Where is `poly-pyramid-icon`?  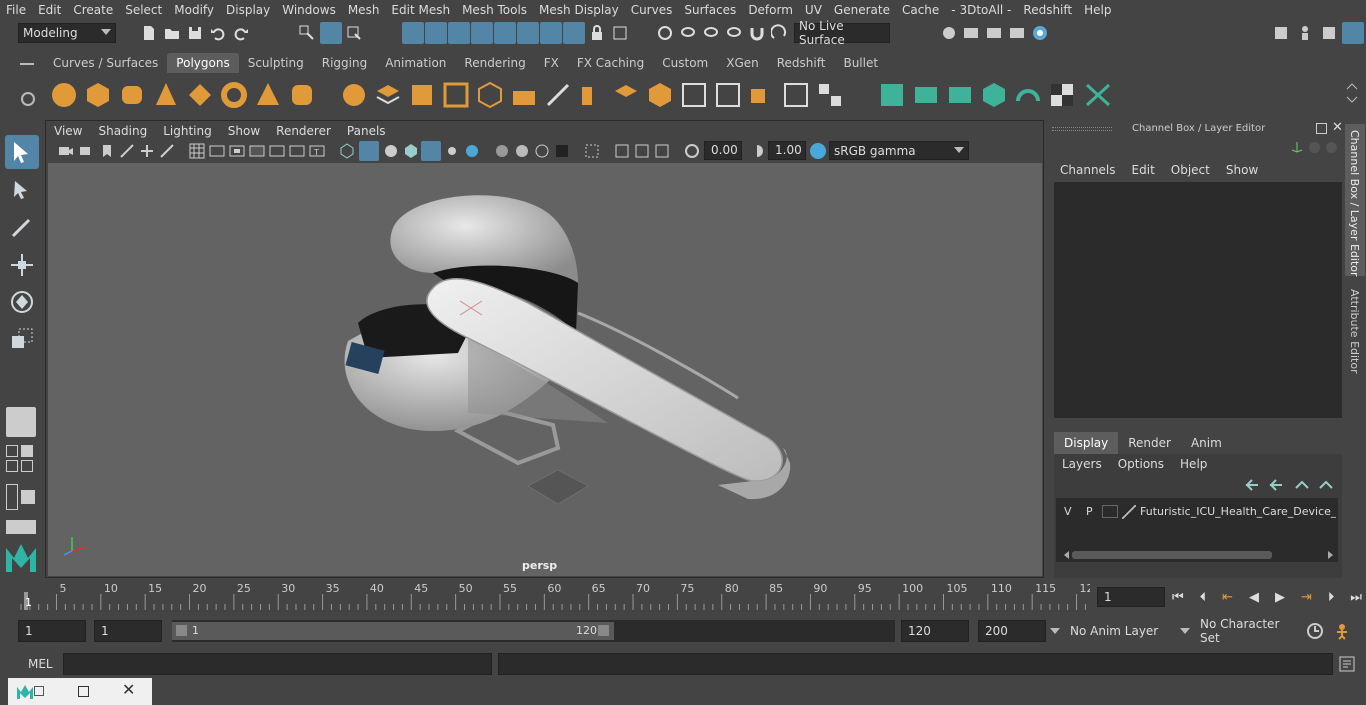
poly-pyramid-icon is located at coordinates (268, 95).